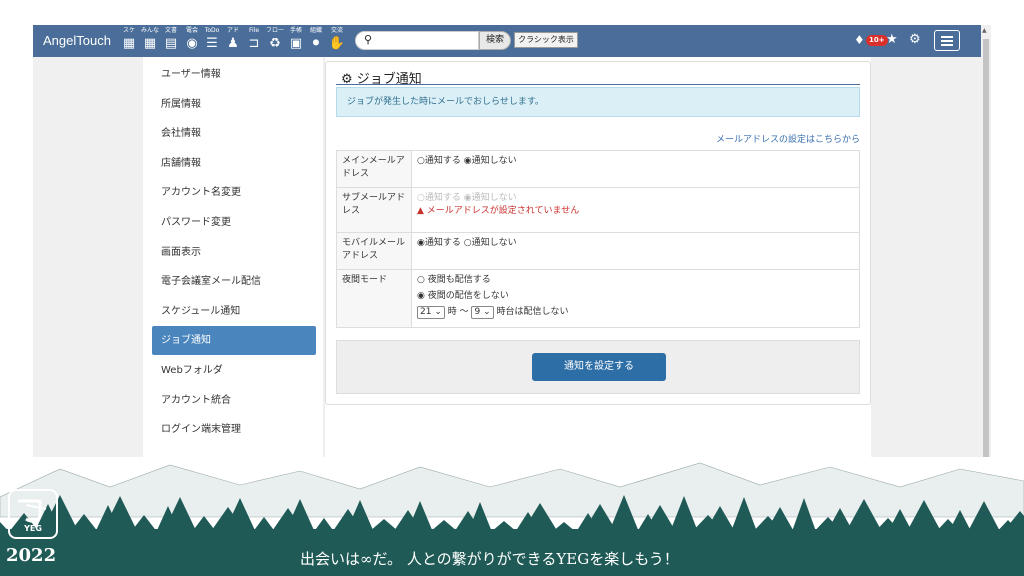 The height and width of the screenshot is (576, 1024). Describe the element at coordinates (532, 312) in the screenshot. I see `to-hour-unit: 時台は配信しない` at that location.